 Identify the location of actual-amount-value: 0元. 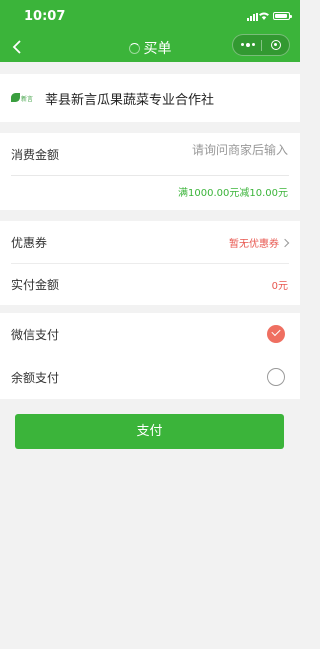
(279, 286).